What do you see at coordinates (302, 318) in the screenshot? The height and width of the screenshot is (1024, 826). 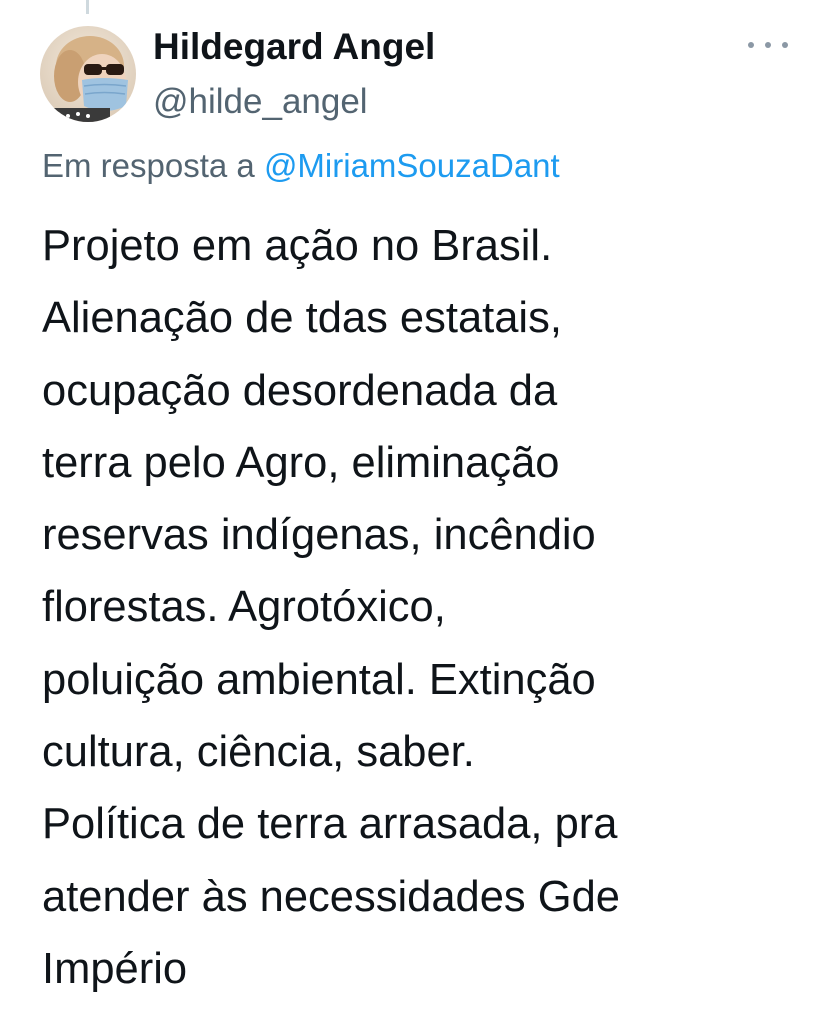 I see `tweet-text-line: Alienação de tdas estatais,` at bounding box center [302, 318].